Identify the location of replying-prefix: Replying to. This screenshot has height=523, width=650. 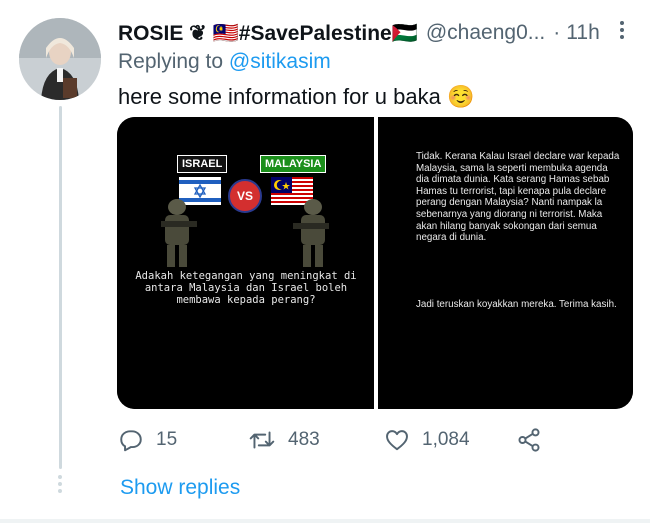
(171, 61).